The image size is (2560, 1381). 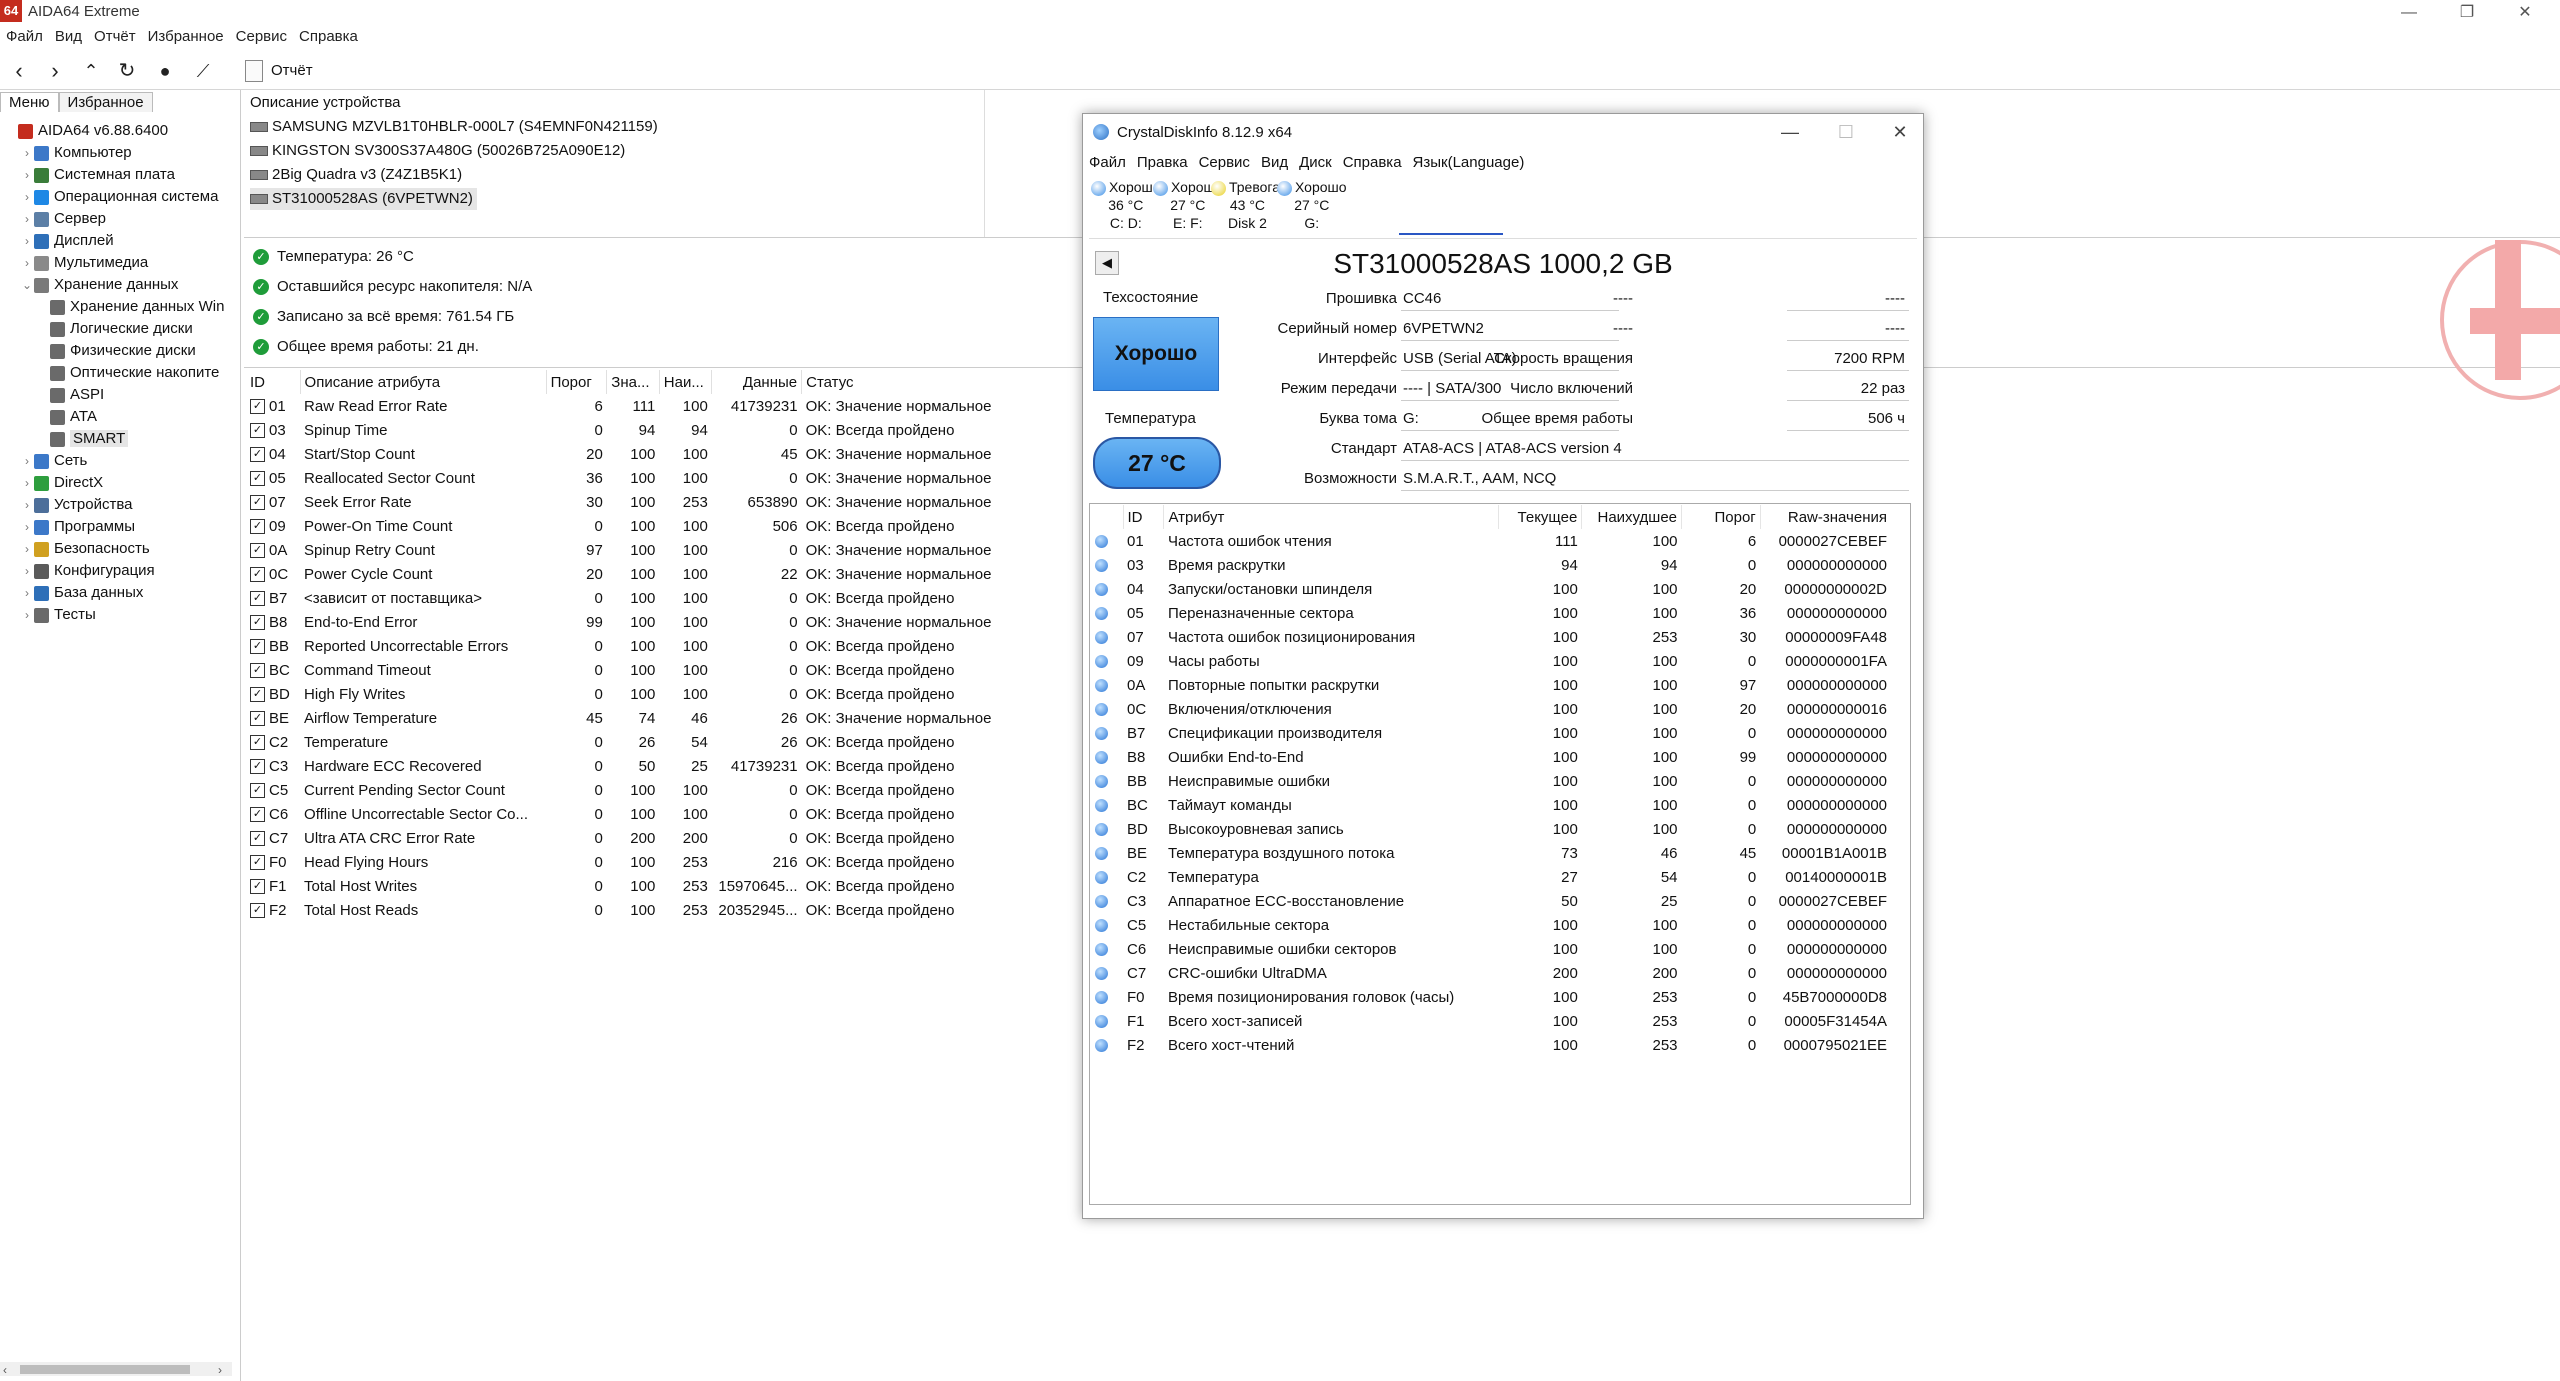 What do you see at coordinates (423, 382) in the screenshot?
I see `col-description: Описание атрибута` at bounding box center [423, 382].